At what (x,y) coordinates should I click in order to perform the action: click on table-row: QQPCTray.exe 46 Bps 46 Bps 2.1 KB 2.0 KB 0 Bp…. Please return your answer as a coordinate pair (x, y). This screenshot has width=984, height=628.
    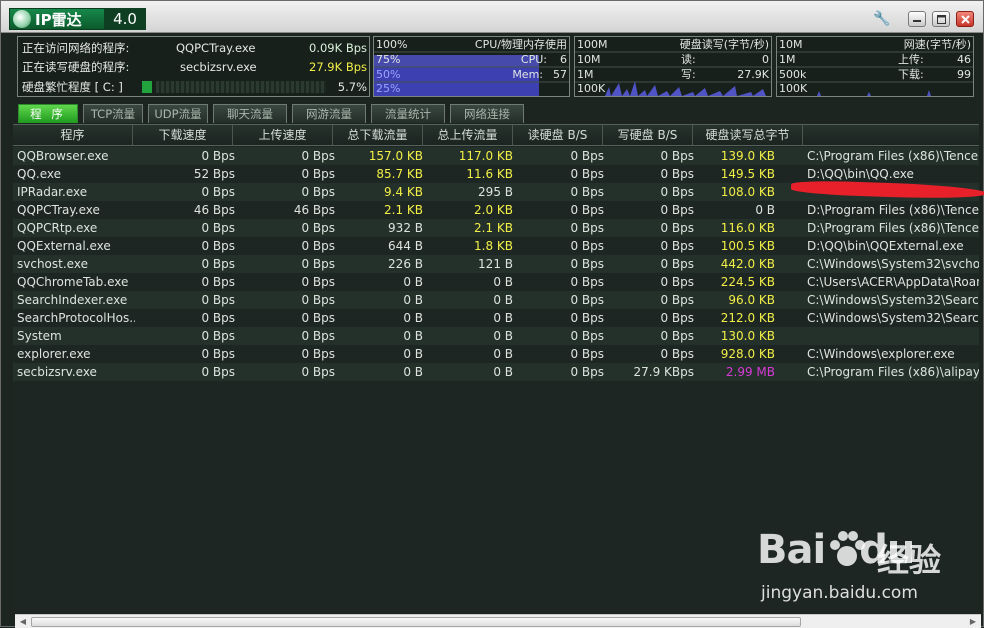
    Looking at the image, I should click on (496, 210).